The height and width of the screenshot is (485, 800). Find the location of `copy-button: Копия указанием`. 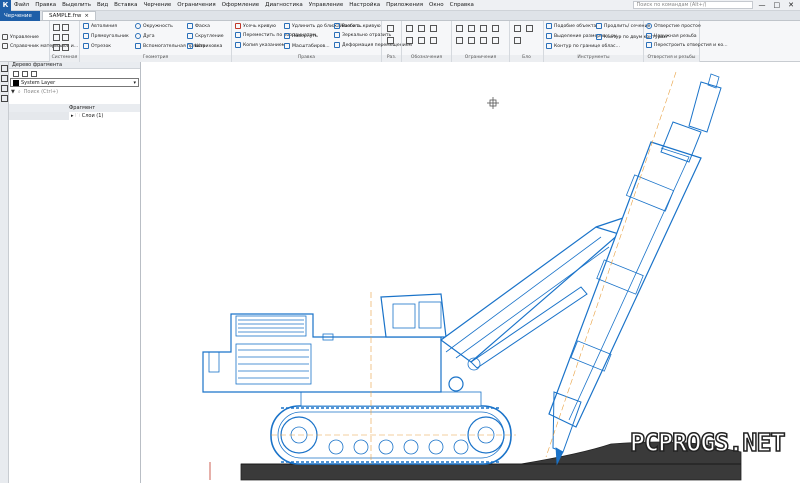

copy-button: Копия указанием is located at coordinates (260, 45).